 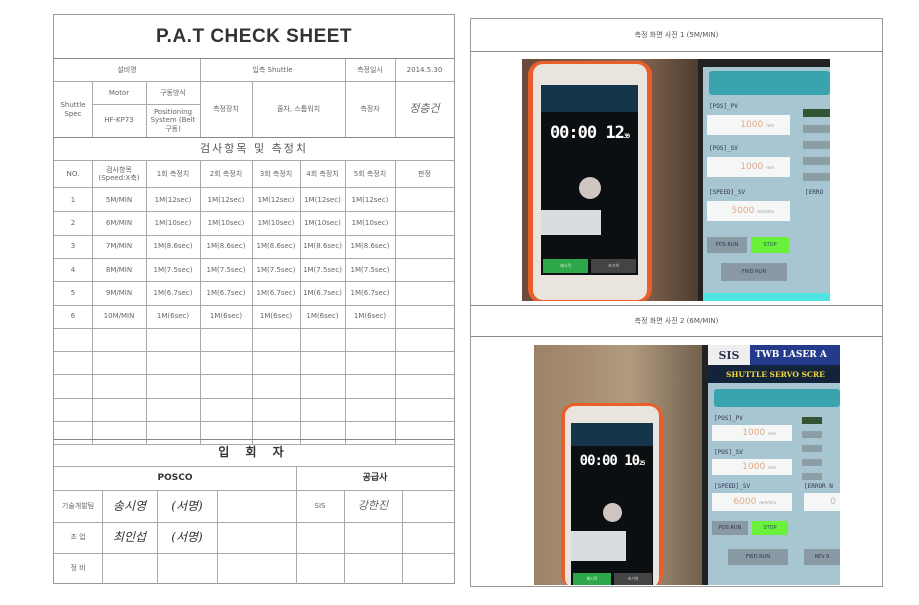 I want to click on attendees-table: 기술개발팀 송시영 (서명) SIS 강한진 조 업 최인섭 (서명) 정 비, so click(x=254, y=537).